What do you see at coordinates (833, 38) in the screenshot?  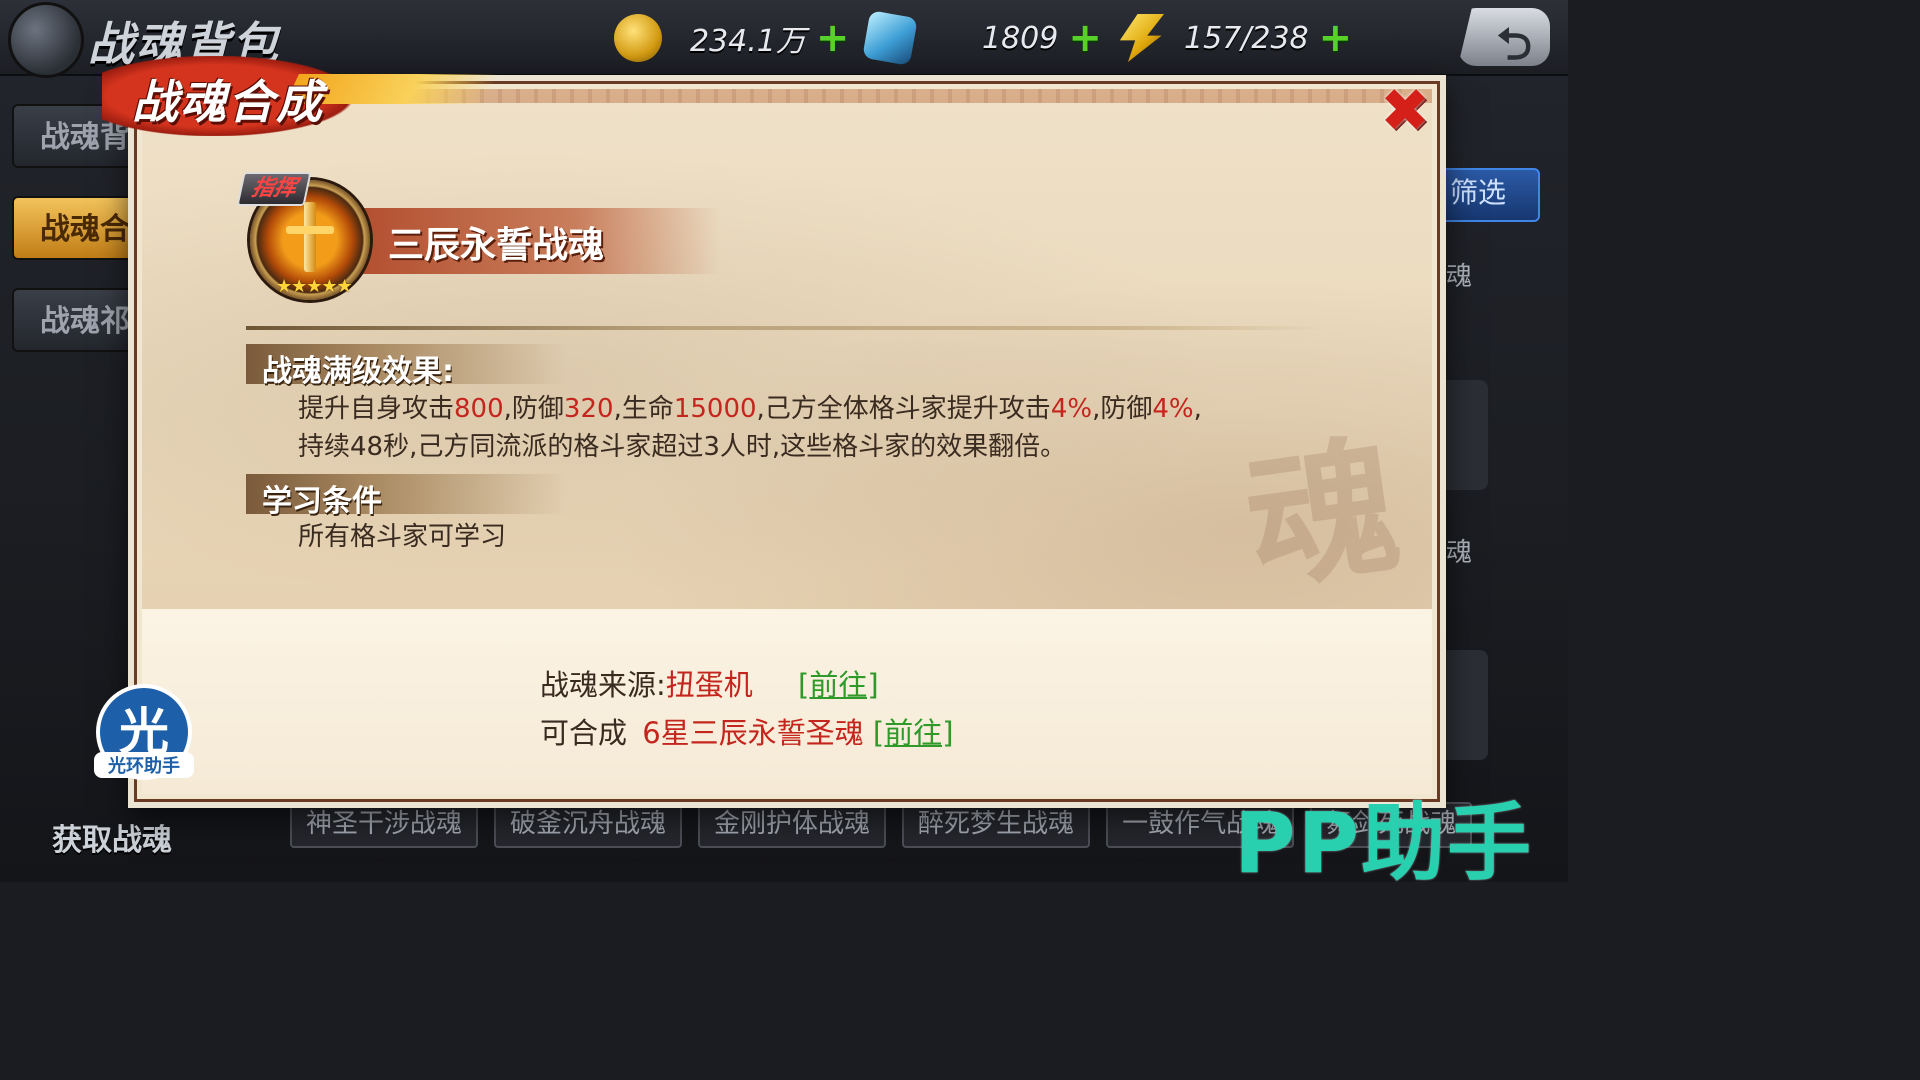 I see `add-coins-button: +` at bounding box center [833, 38].